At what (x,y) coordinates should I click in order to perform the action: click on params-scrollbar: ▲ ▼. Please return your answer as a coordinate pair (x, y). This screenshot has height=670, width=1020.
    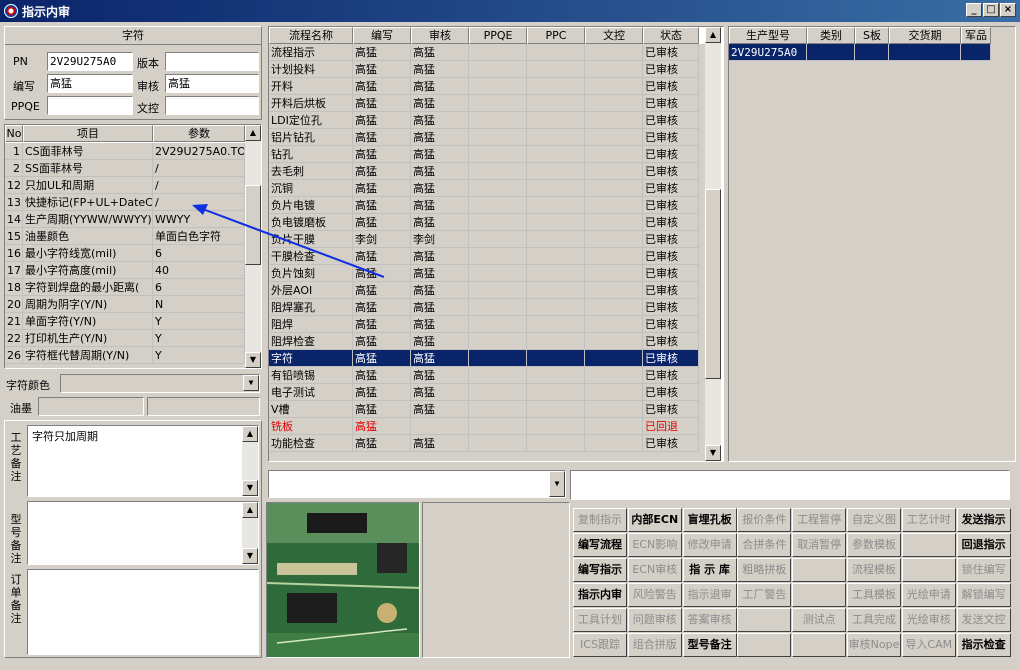
    Looking at the image, I should click on (253, 246).